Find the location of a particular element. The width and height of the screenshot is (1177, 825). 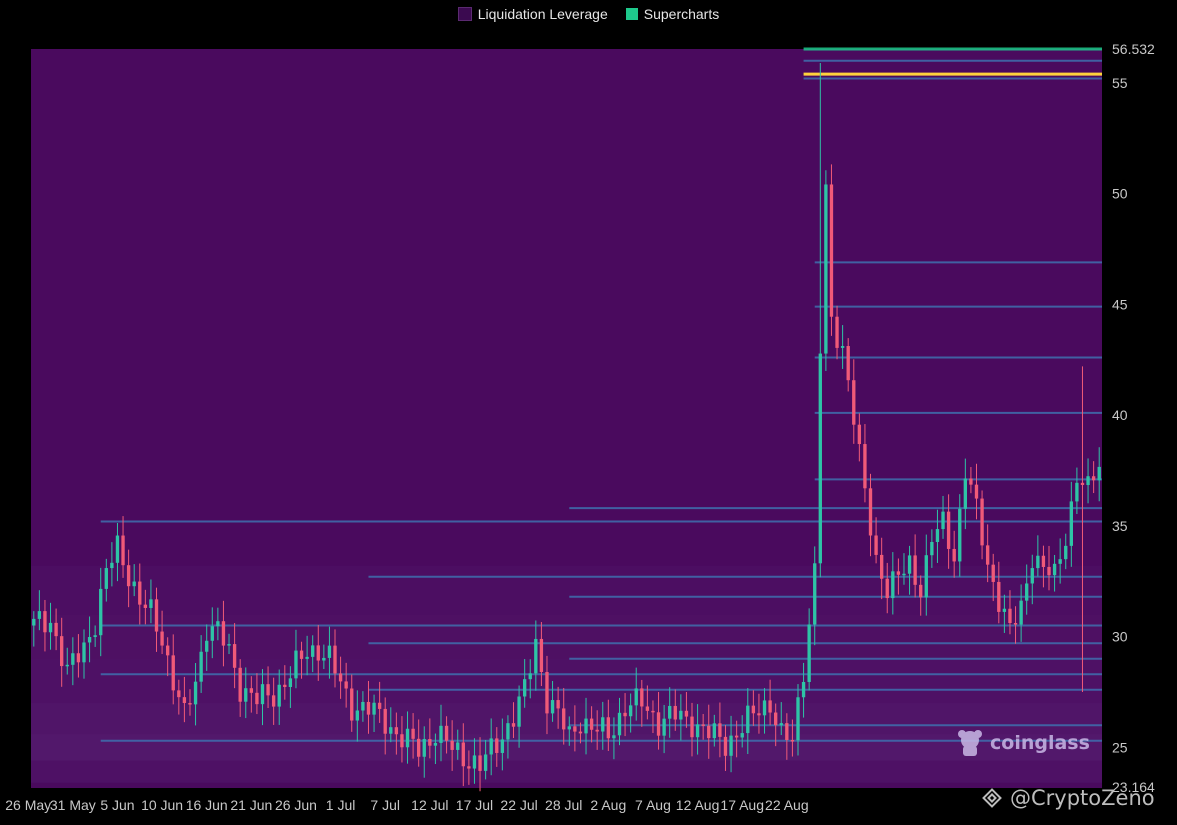

x-tick-label: 10 Jun is located at coordinates (162, 805).